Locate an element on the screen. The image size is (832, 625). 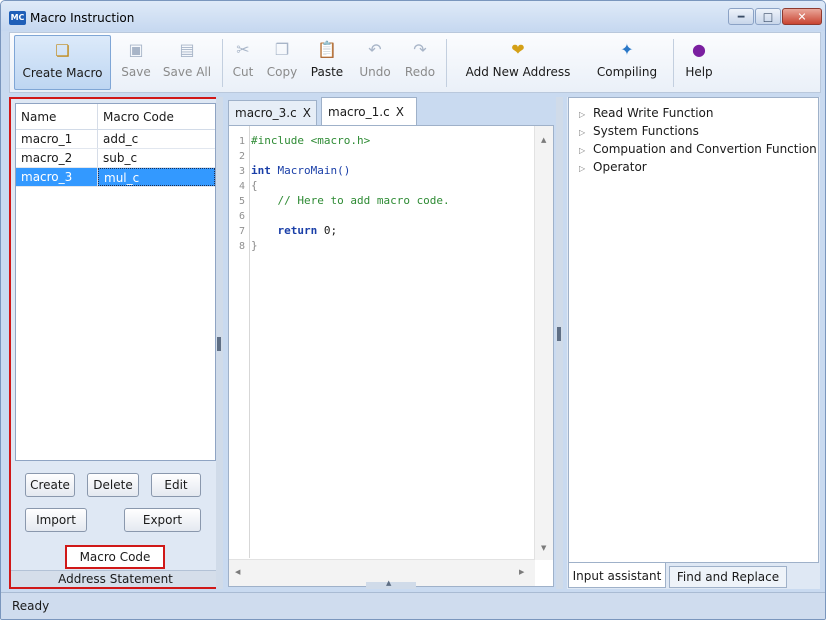
add-new-address-label: Add New Address is located at coordinates (518, 72).